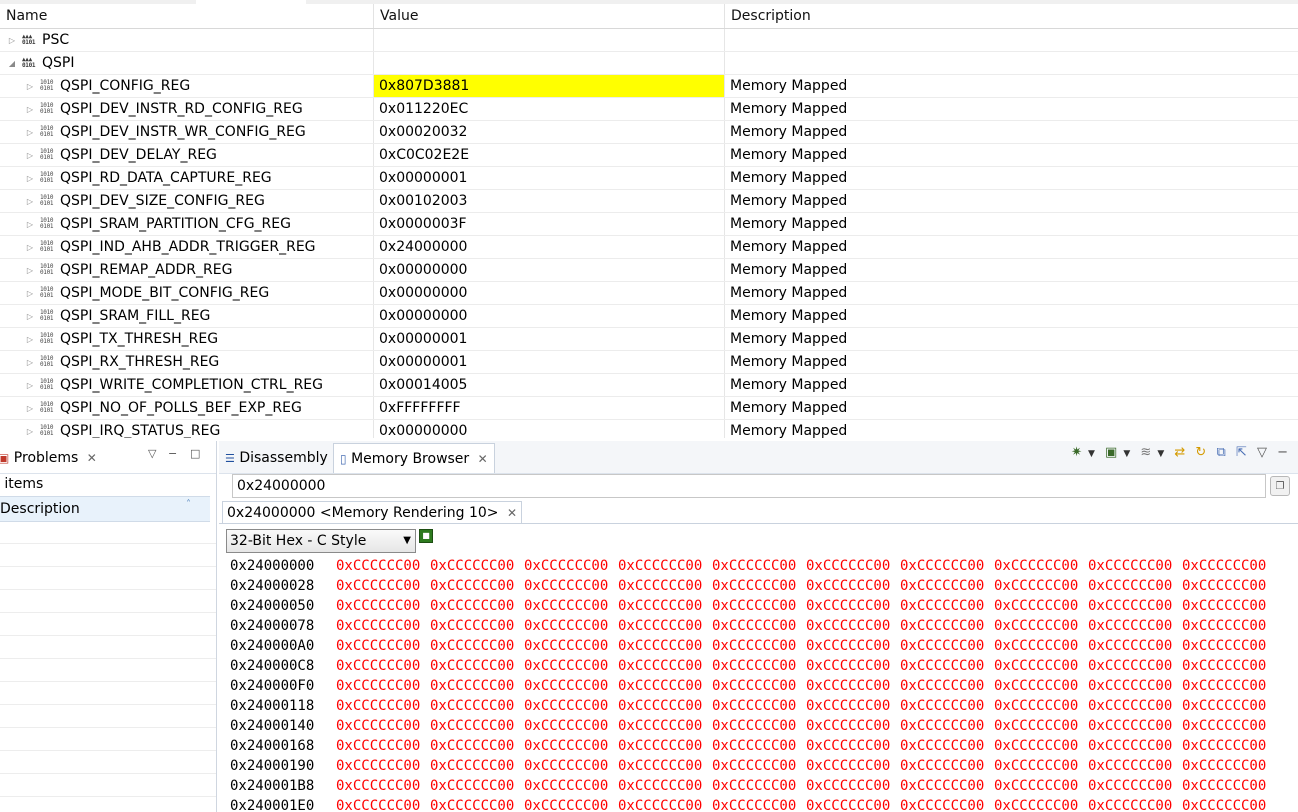 This screenshot has width=1298, height=812. I want to click on register-value: 0x00000001, so click(549, 339).